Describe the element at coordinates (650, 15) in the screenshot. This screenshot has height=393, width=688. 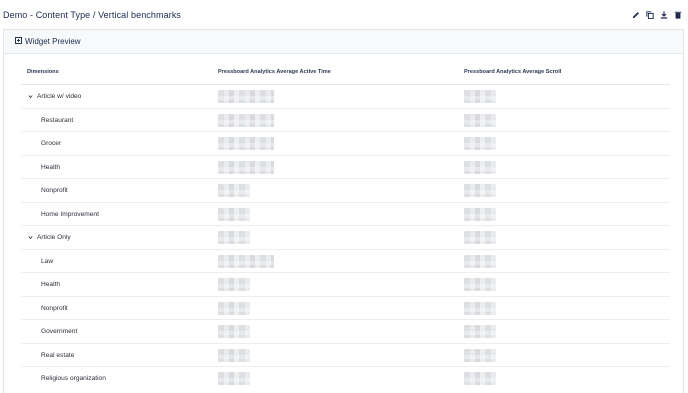
I see `copy-icon` at that location.